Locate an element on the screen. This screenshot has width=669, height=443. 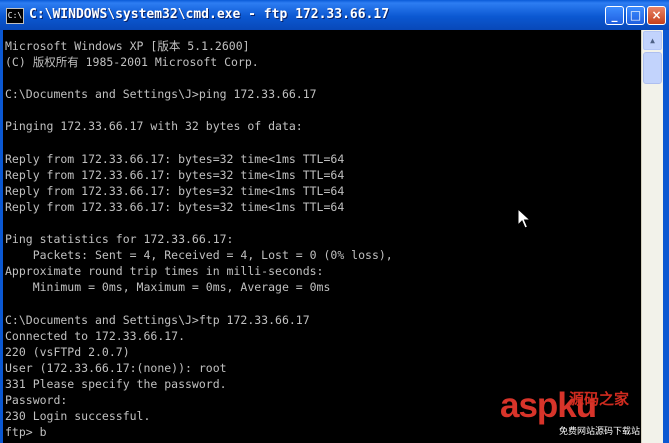
watermark-subtitle: 免费网站源码下载站 is located at coordinates (600, 432).